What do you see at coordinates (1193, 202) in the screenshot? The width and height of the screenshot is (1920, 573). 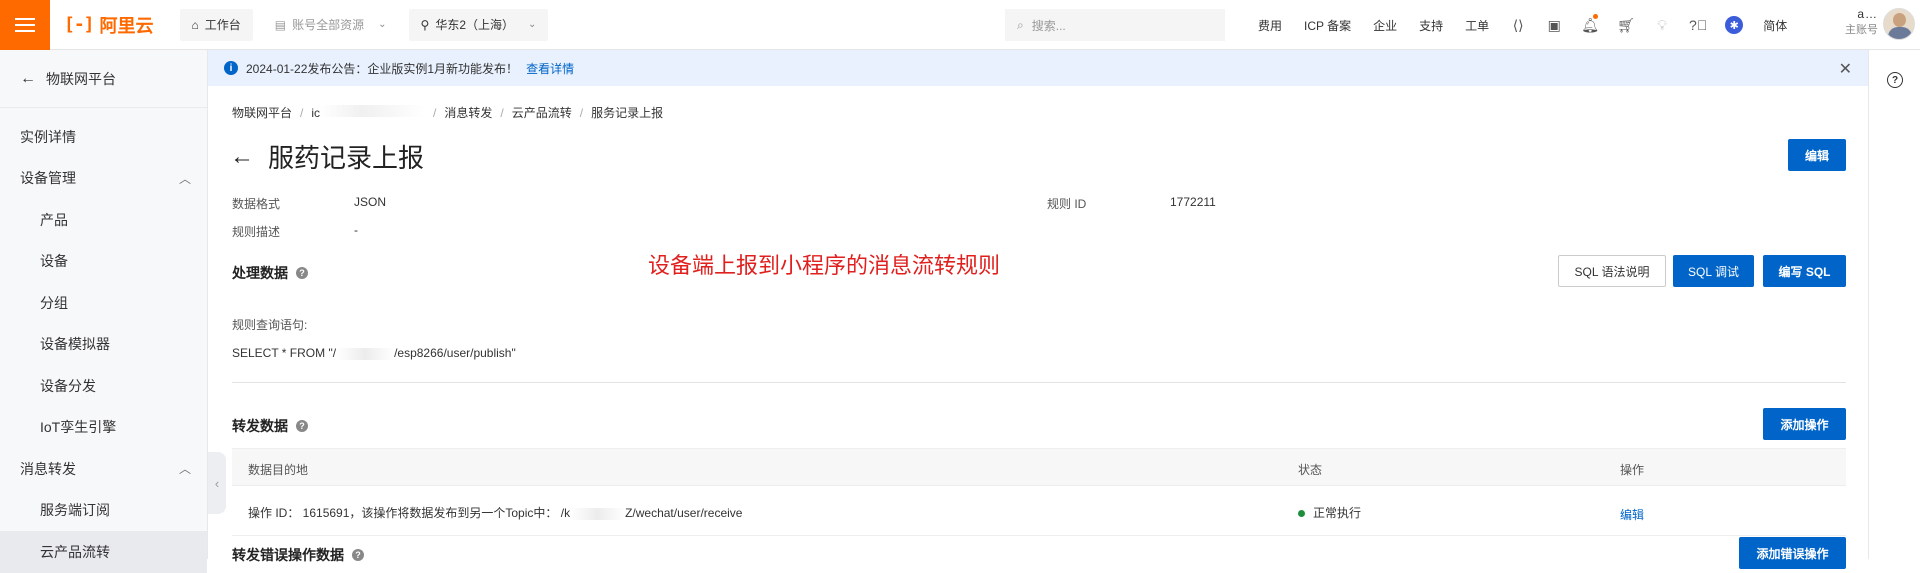 I see `rule-id-value: 1772211` at bounding box center [1193, 202].